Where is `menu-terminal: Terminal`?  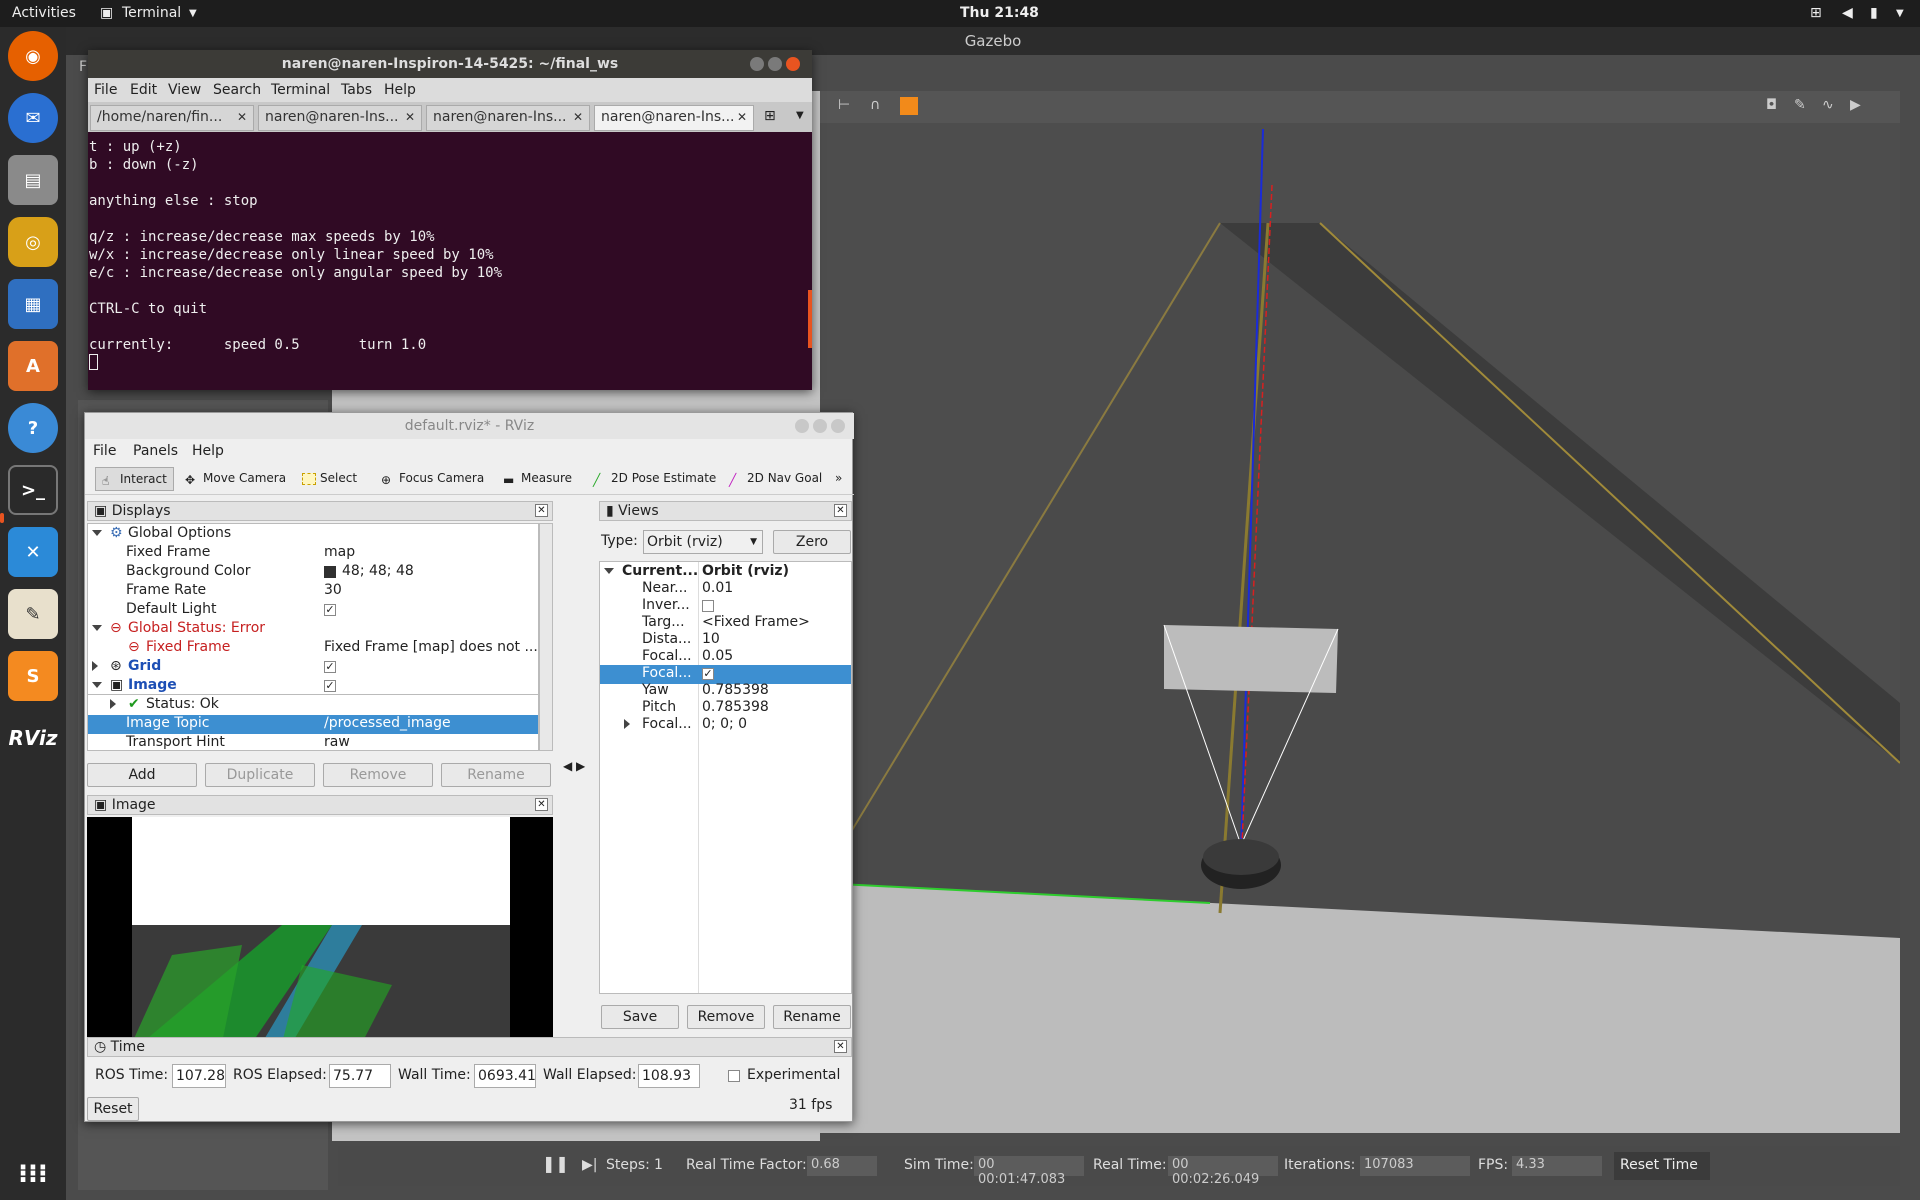
menu-terminal: Terminal is located at coordinates (300, 90).